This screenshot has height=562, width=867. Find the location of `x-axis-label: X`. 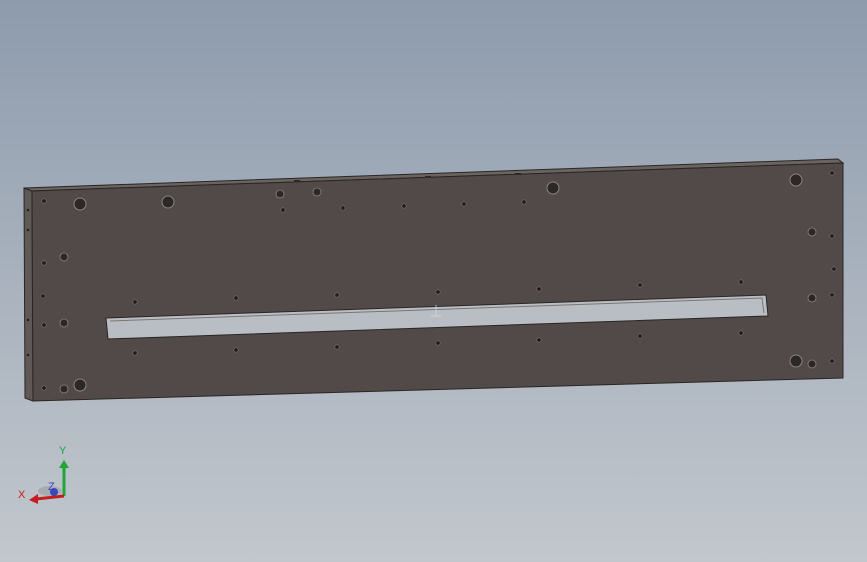

x-axis-label: X is located at coordinates (22, 495).